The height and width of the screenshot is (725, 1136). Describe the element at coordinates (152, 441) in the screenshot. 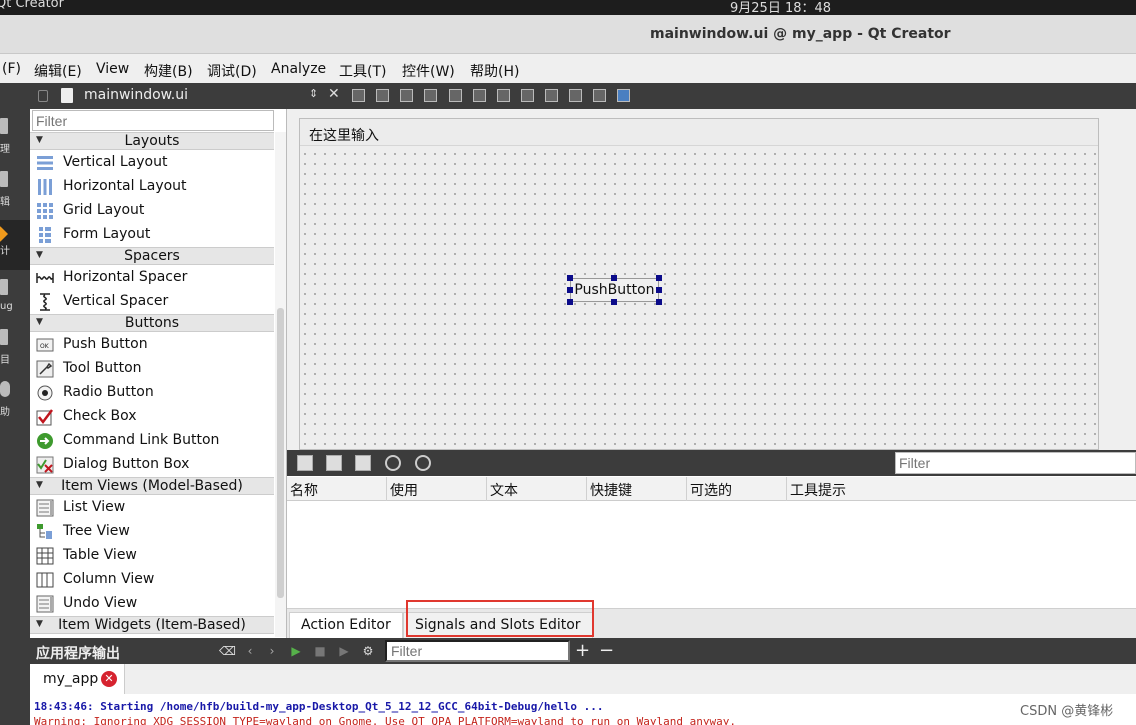

I see `widget-command-link-button: Command Link Button` at that location.